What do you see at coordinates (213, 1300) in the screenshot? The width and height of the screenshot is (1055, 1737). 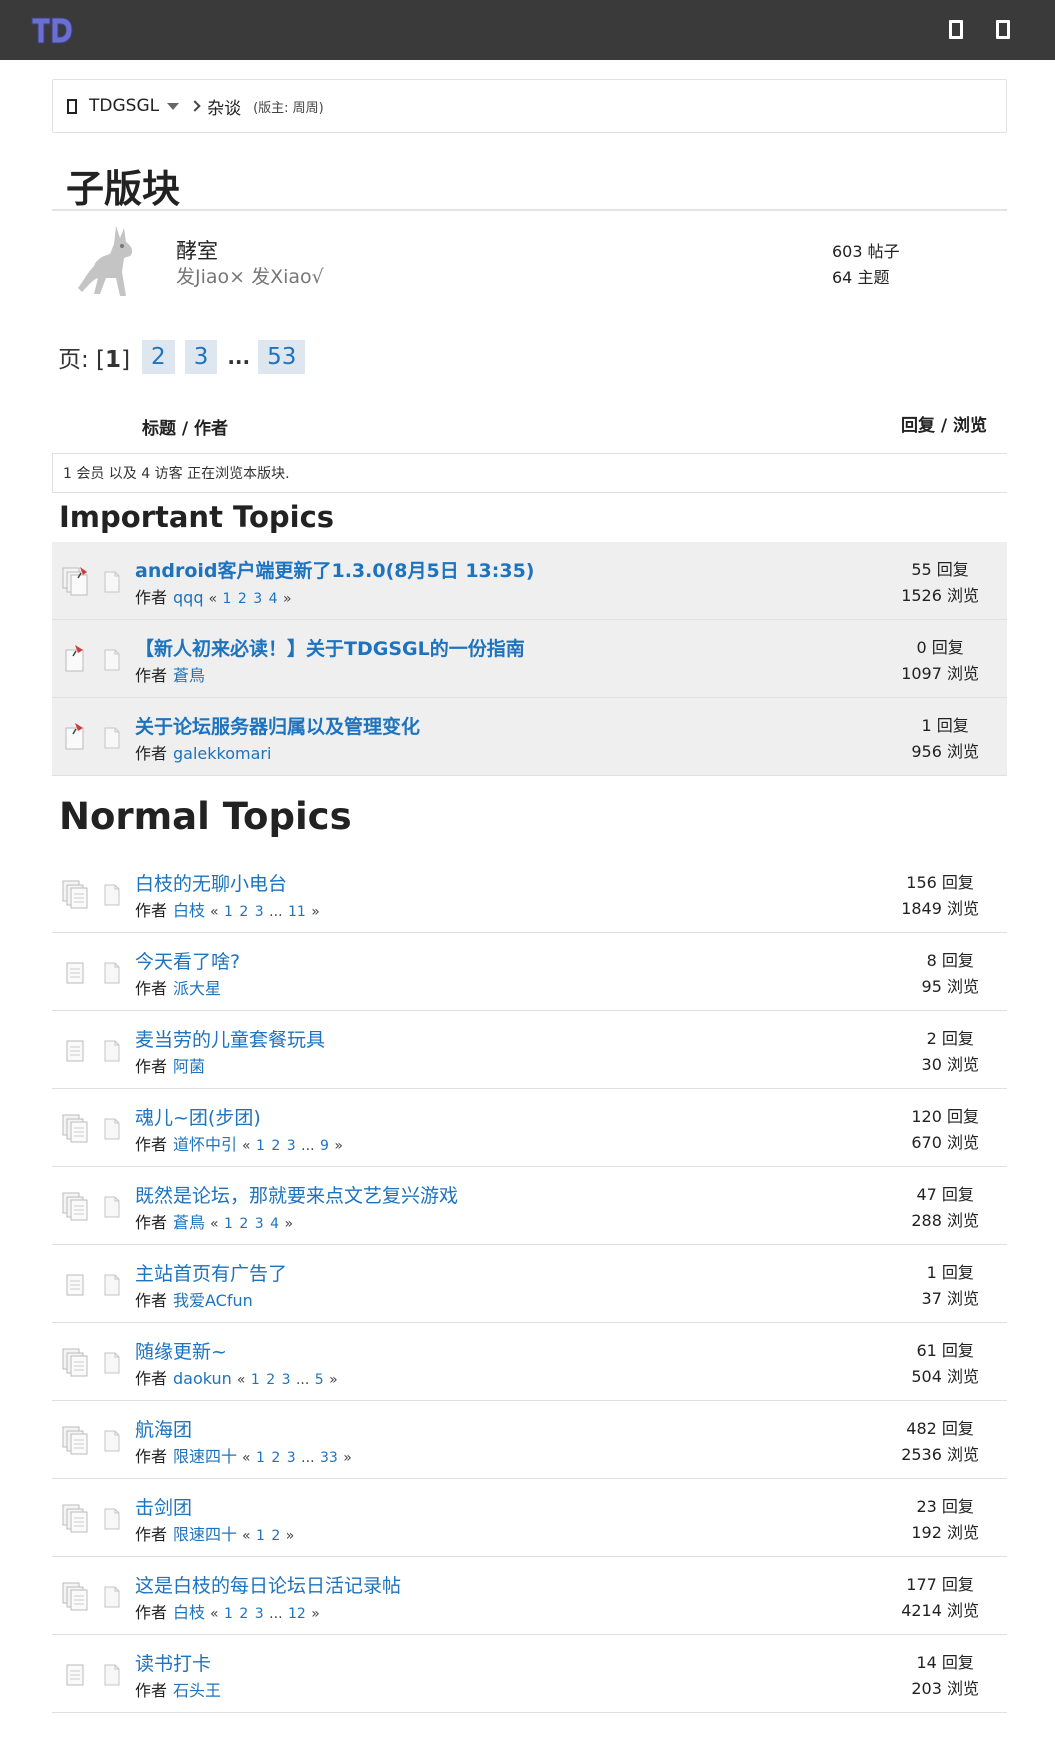 I see `topic-author-link: 我爱ACfun` at bounding box center [213, 1300].